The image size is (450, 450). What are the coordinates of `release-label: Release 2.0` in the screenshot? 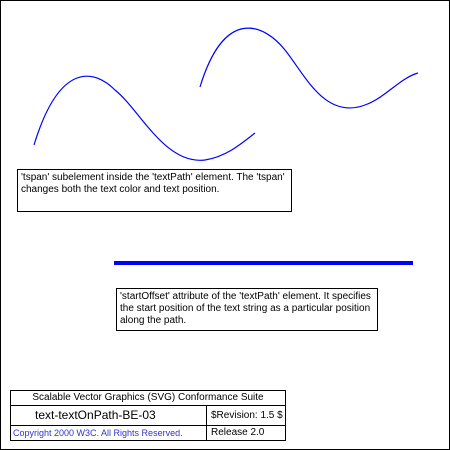 It's located at (246, 432).